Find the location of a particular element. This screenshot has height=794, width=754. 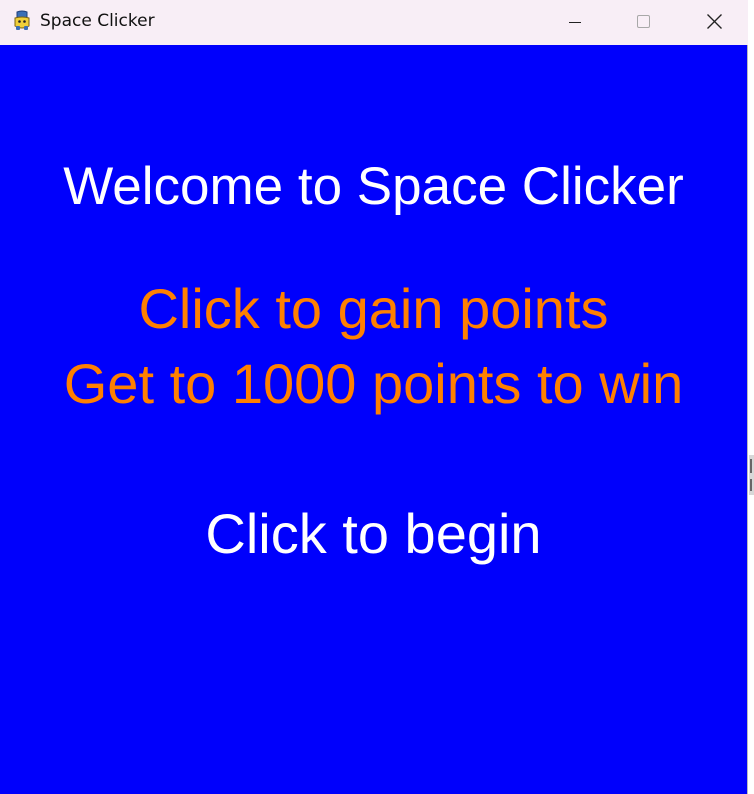

background-window-edge is located at coordinates (751, 475).